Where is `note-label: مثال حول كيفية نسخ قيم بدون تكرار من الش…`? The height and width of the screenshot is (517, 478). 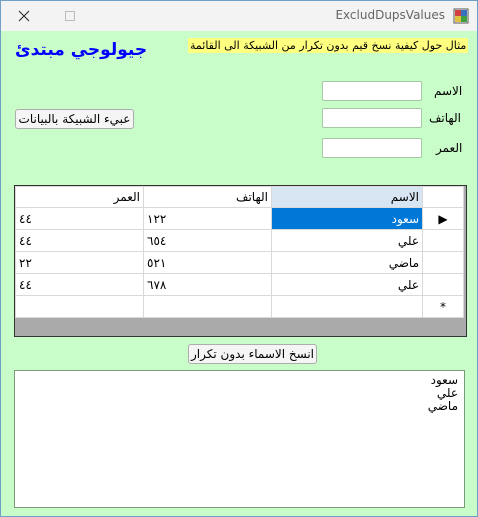
note-label: مثال حول كيفية نسخ قيم بدون تكرار من الش… is located at coordinates (328, 45).